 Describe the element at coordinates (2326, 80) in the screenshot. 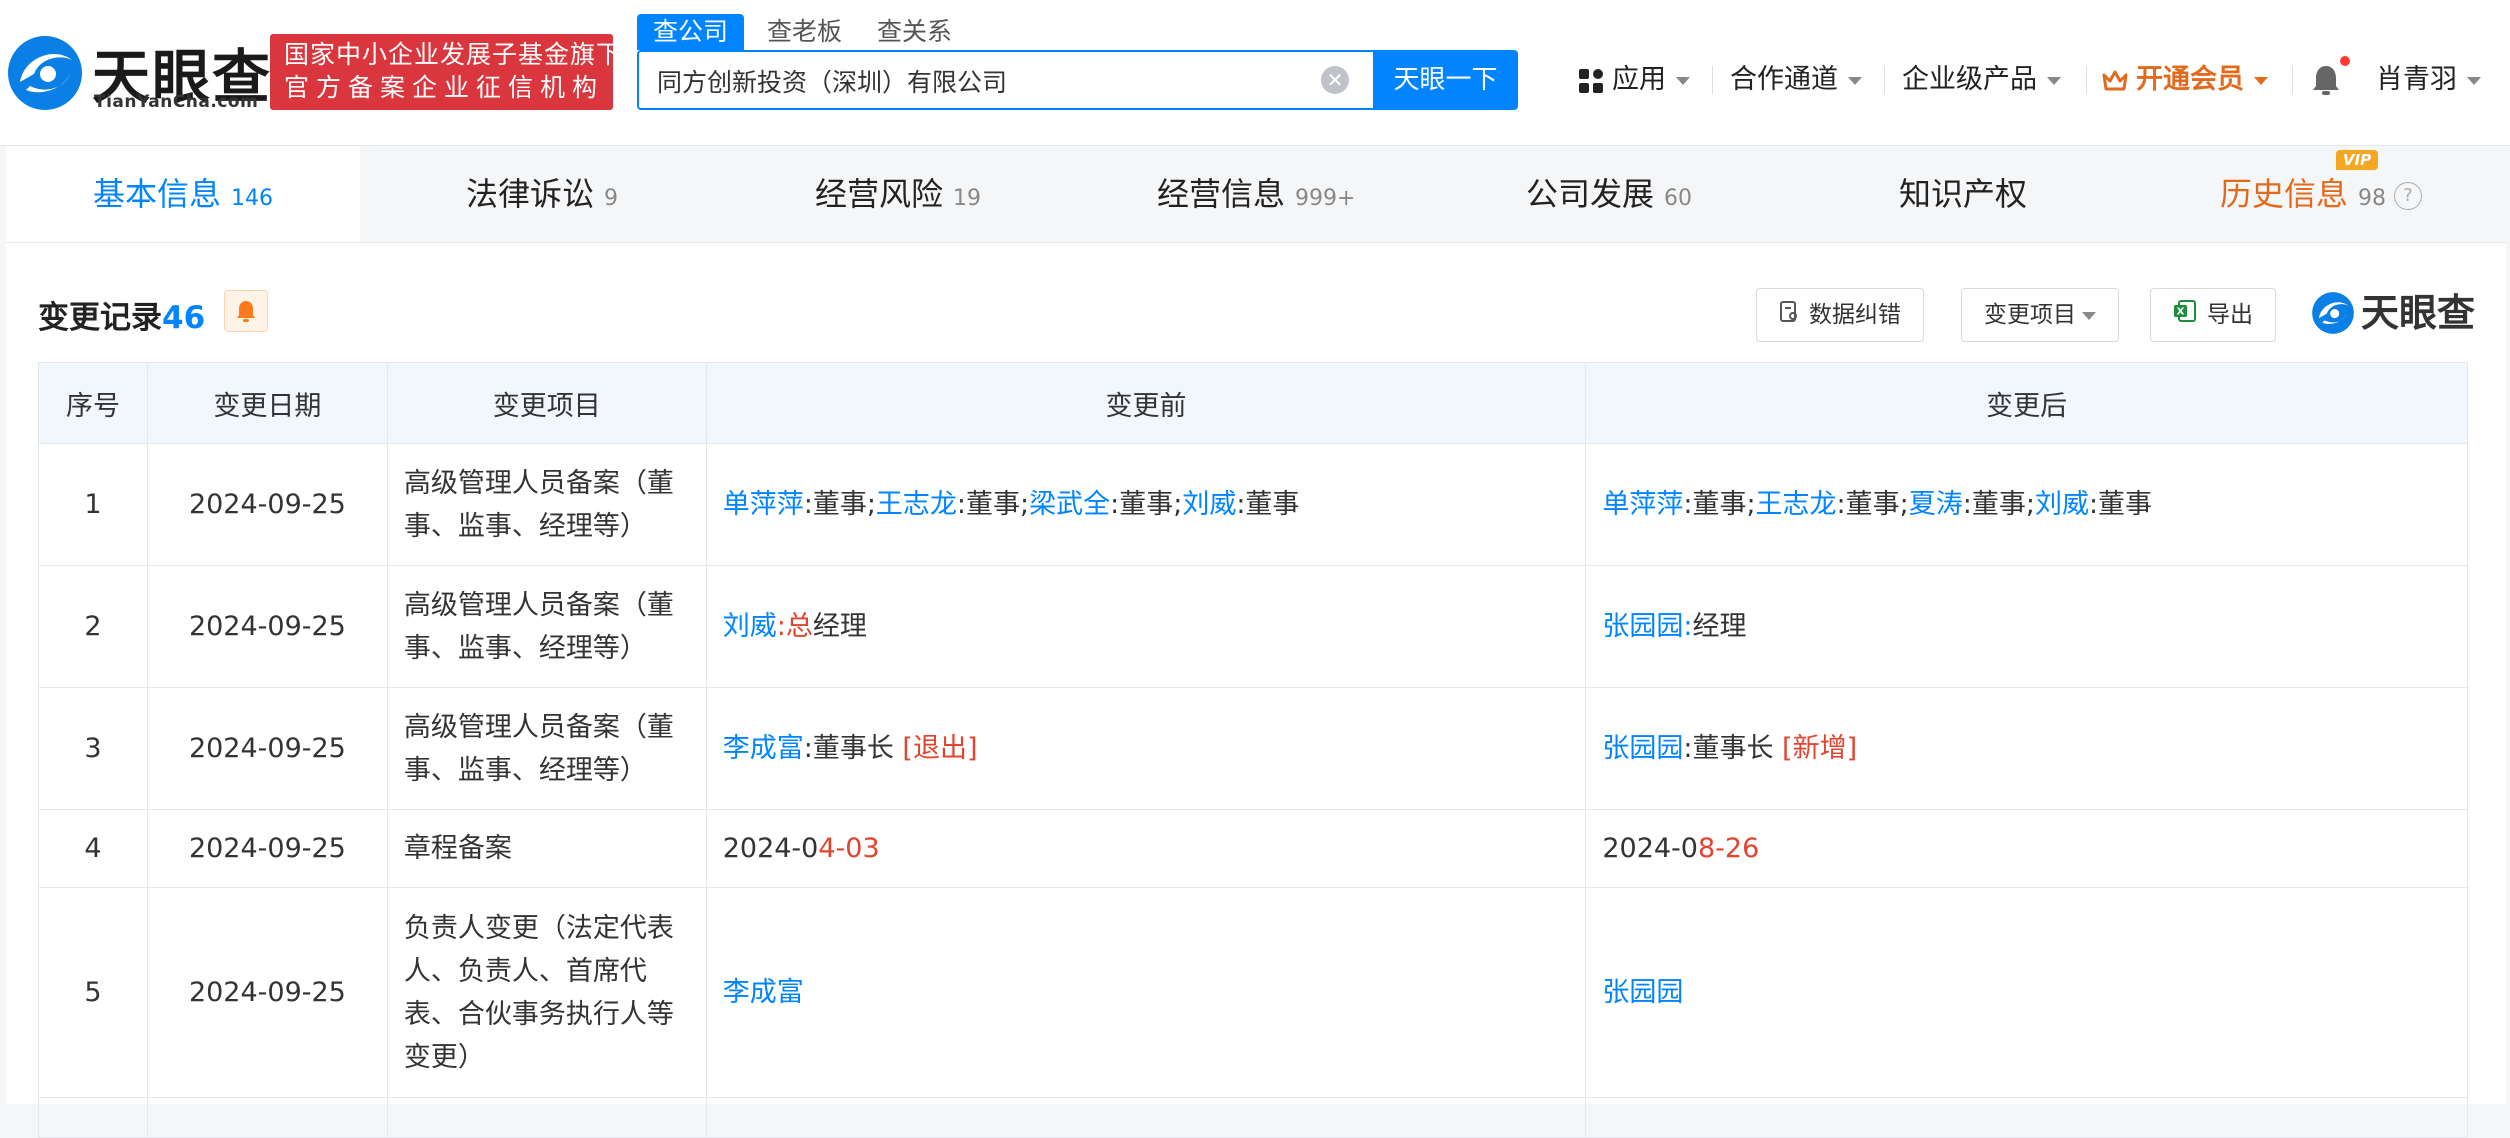

I see `bell-icon` at that location.